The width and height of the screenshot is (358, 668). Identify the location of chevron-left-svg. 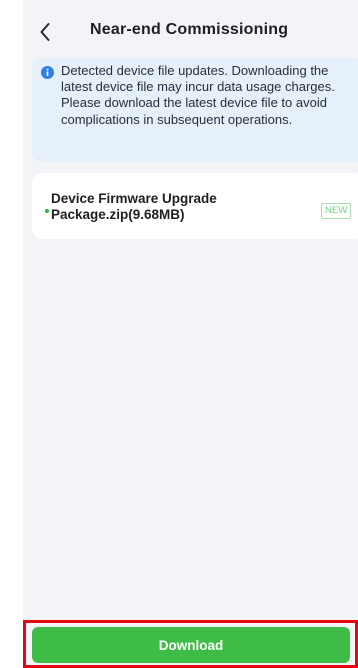
(45, 32).